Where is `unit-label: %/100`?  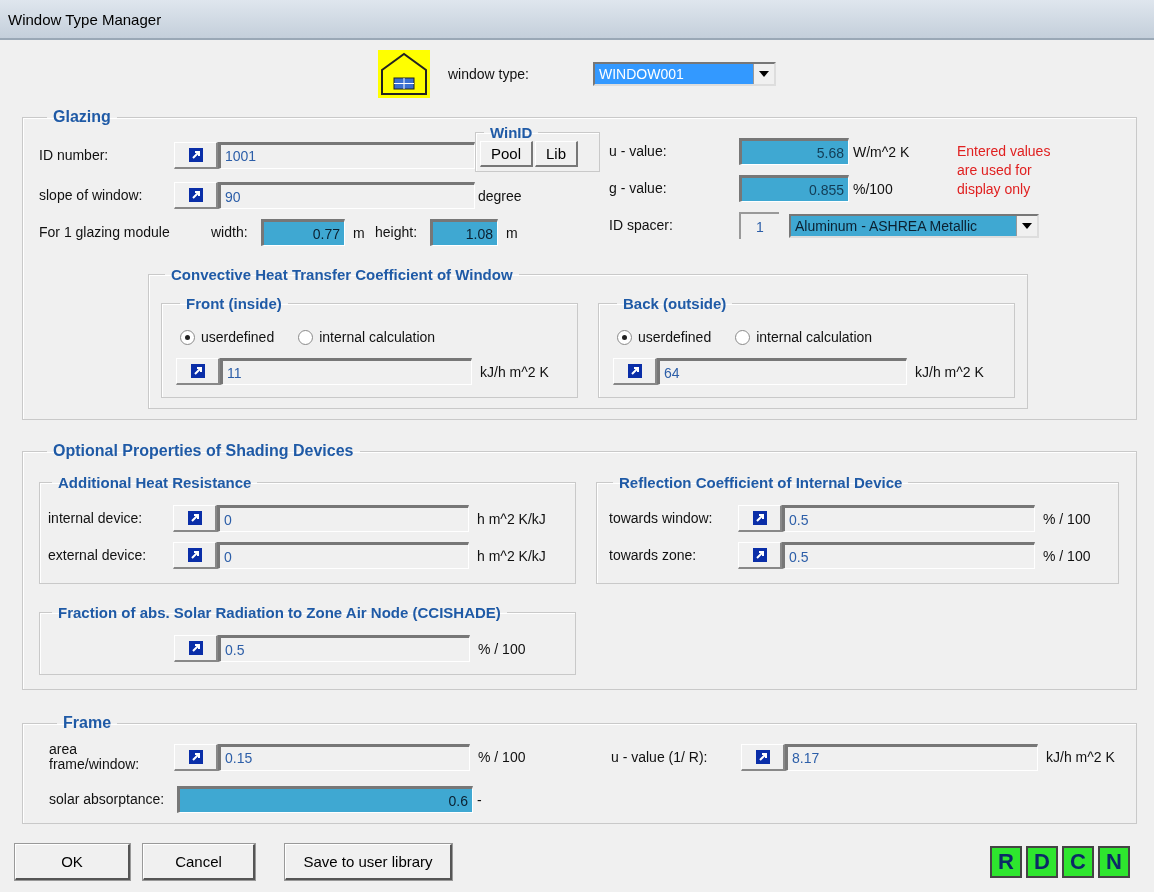 unit-label: %/100 is located at coordinates (873, 188).